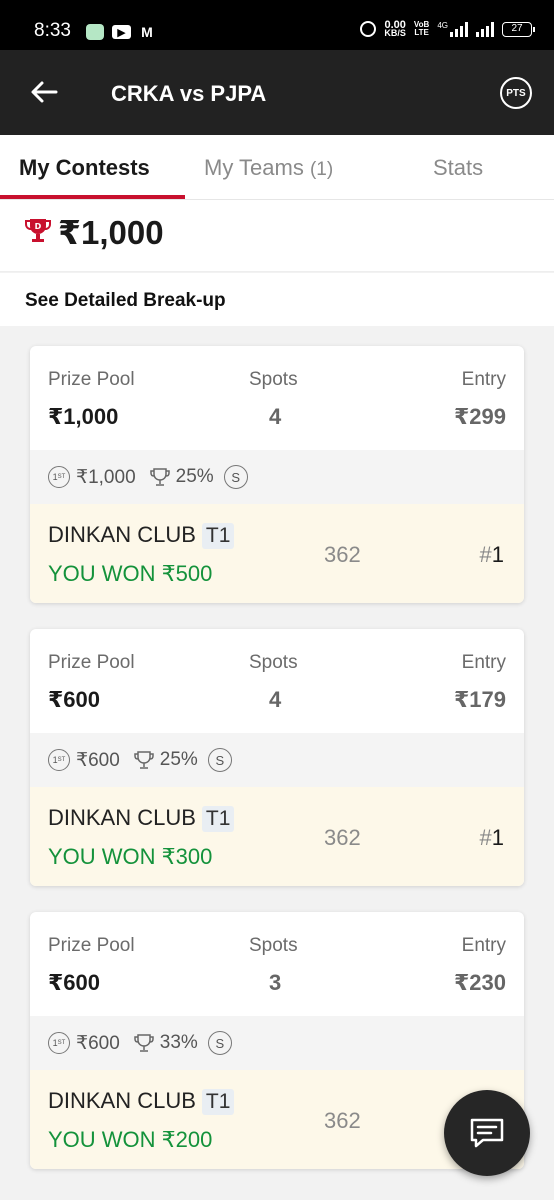  What do you see at coordinates (277, 836) in the screenshot?
I see `team-row: DINKAN CLUB T1 YOU WON ₹300 362 #1` at bounding box center [277, 836].